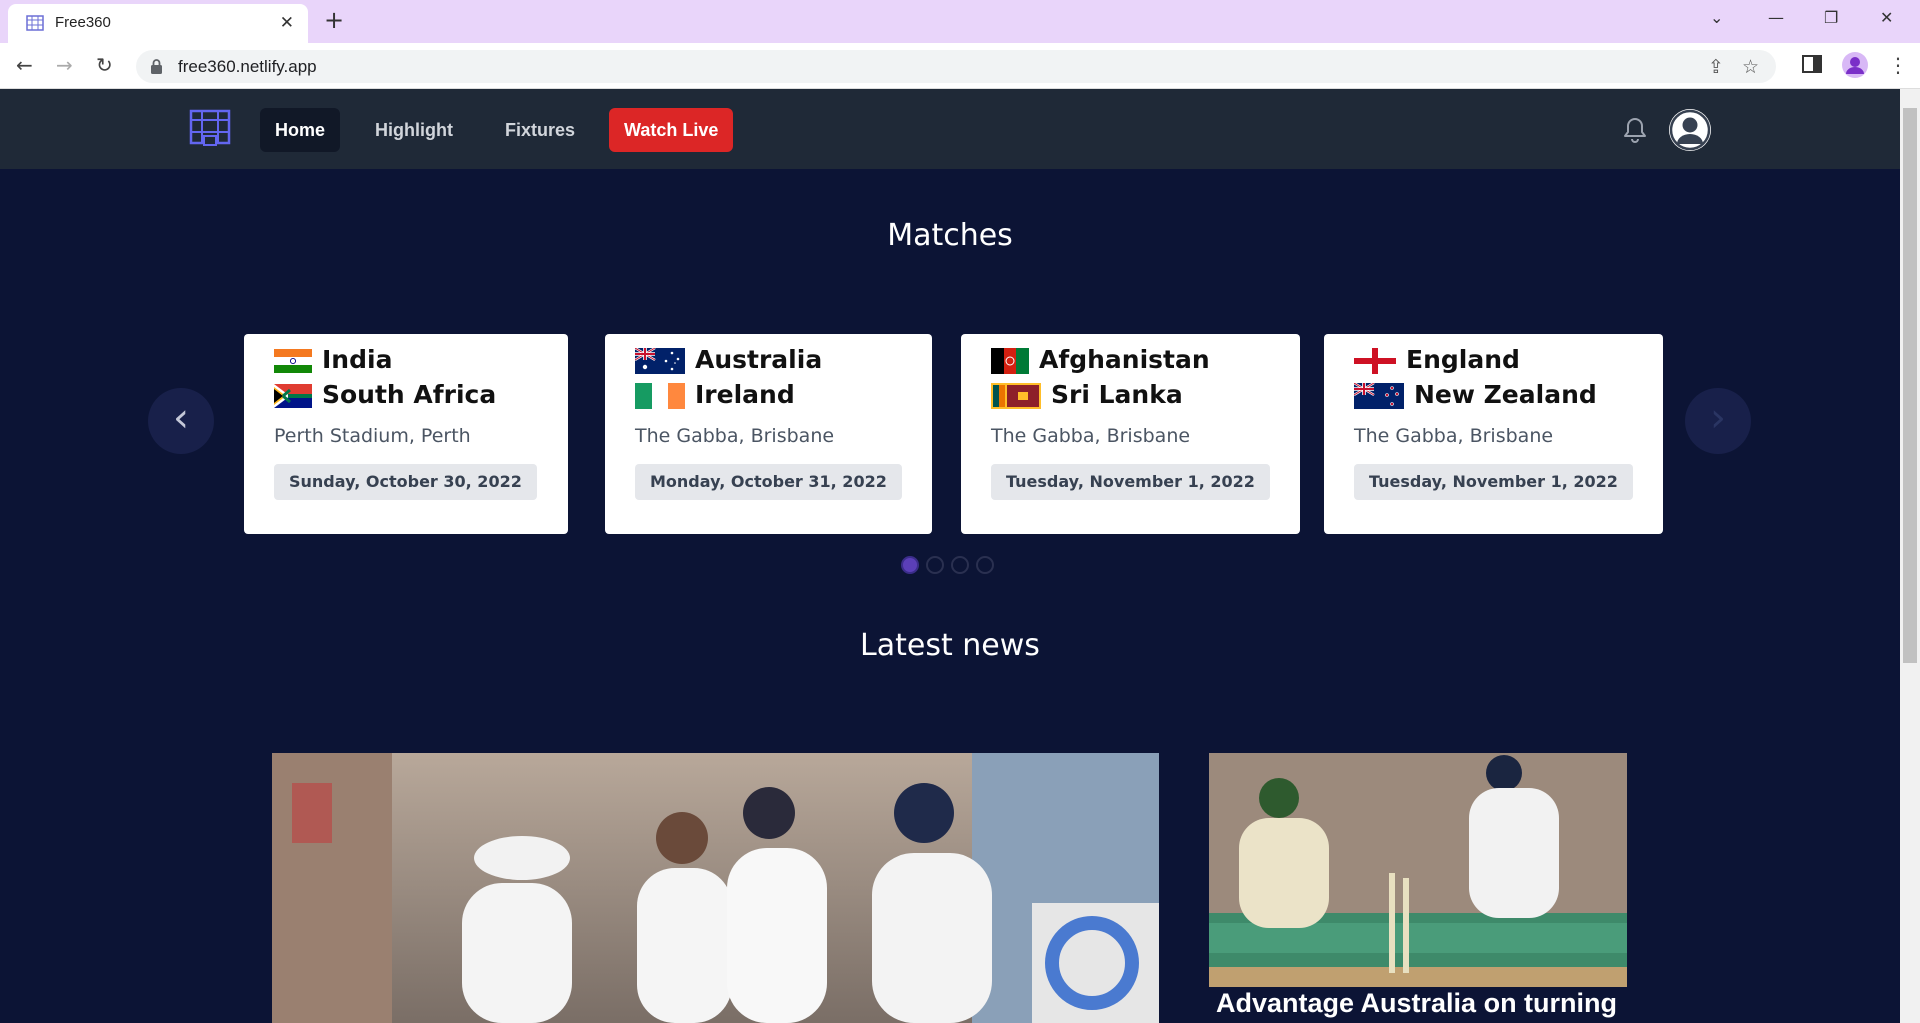  What do you see at coordinates (1463, 359) in the screenshot?
I see `team1-name: England` at bounding box center [1463, 359].